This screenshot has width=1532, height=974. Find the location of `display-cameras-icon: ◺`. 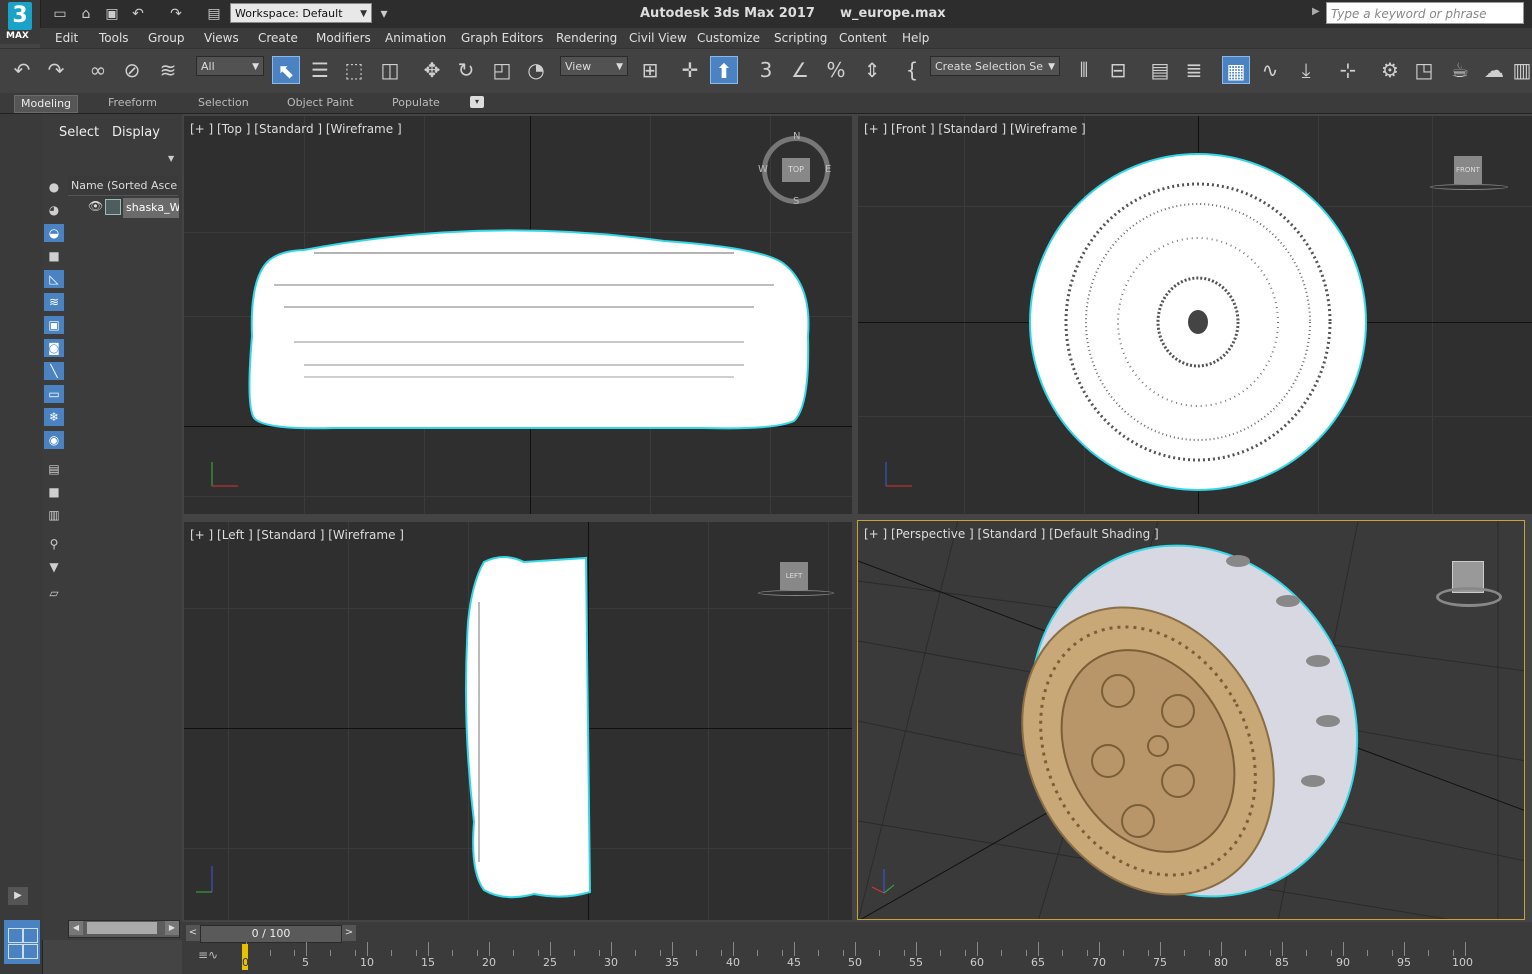

display-cameras-icon: ◺ is located at coordinates (54, 279).